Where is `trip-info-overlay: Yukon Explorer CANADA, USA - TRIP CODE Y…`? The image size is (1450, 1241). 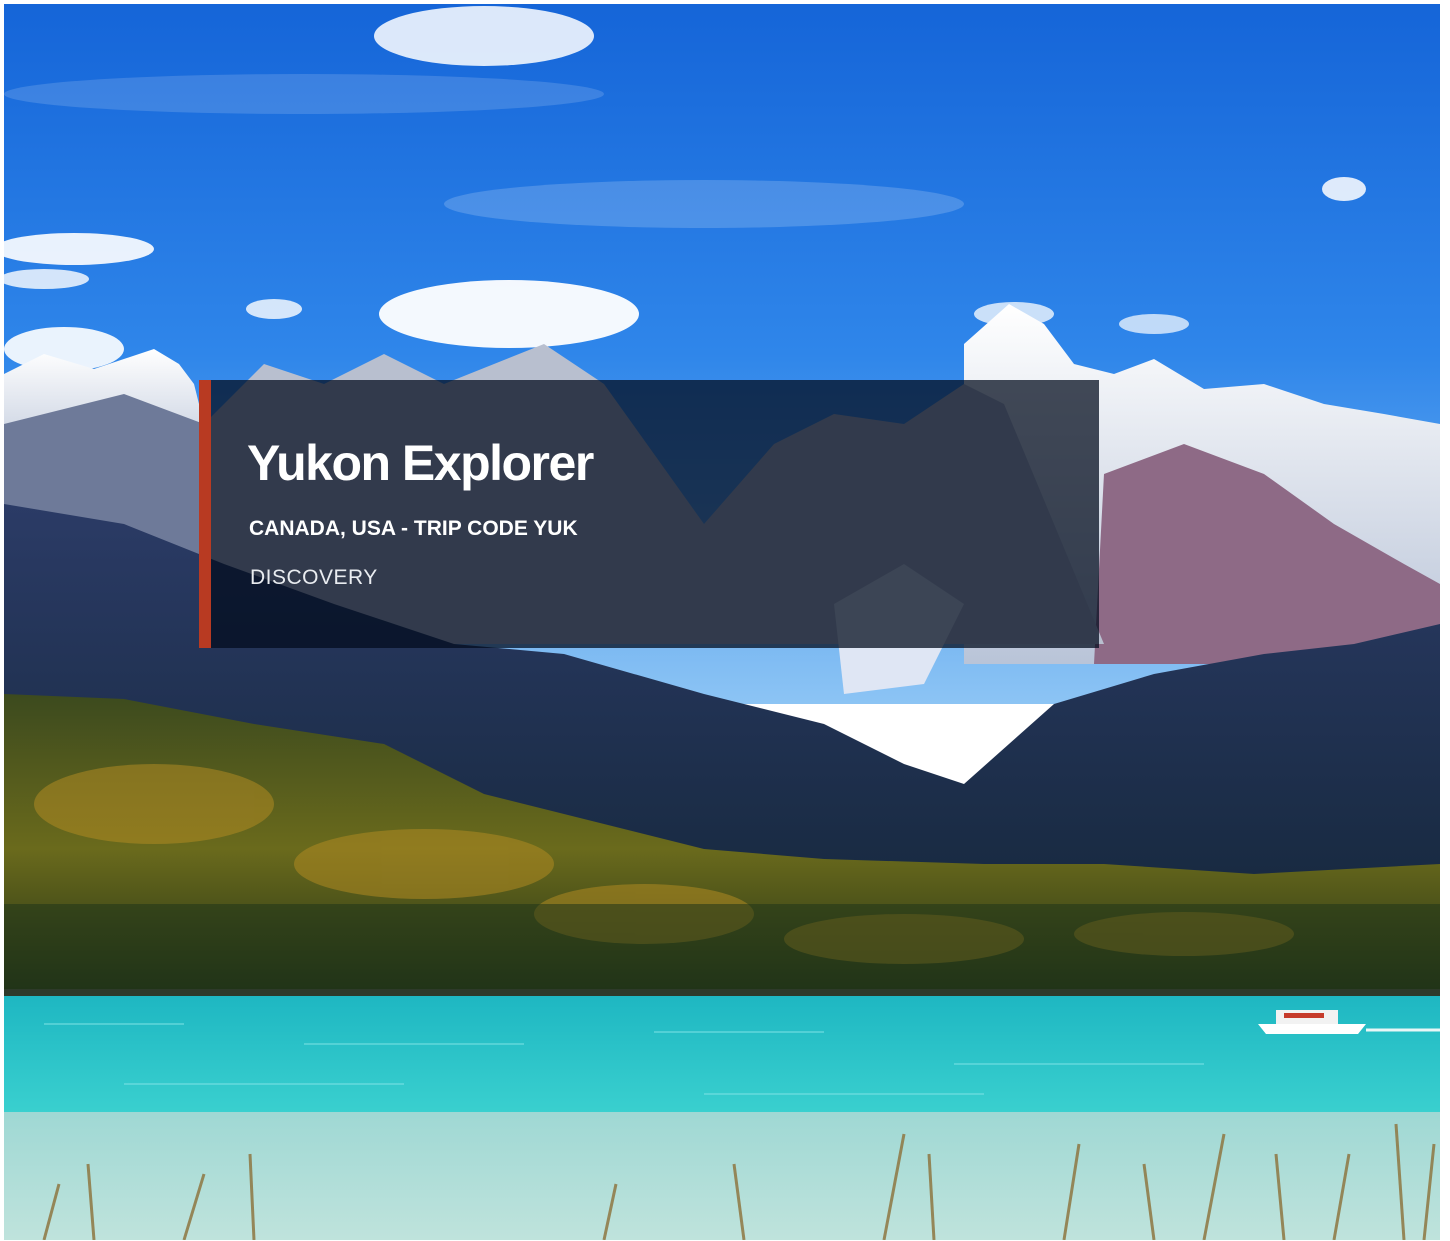
trip-info-overlay: Yukon Explorer CANADA, USA - TRIP CODE Y… is located at coordinates (649, 514).